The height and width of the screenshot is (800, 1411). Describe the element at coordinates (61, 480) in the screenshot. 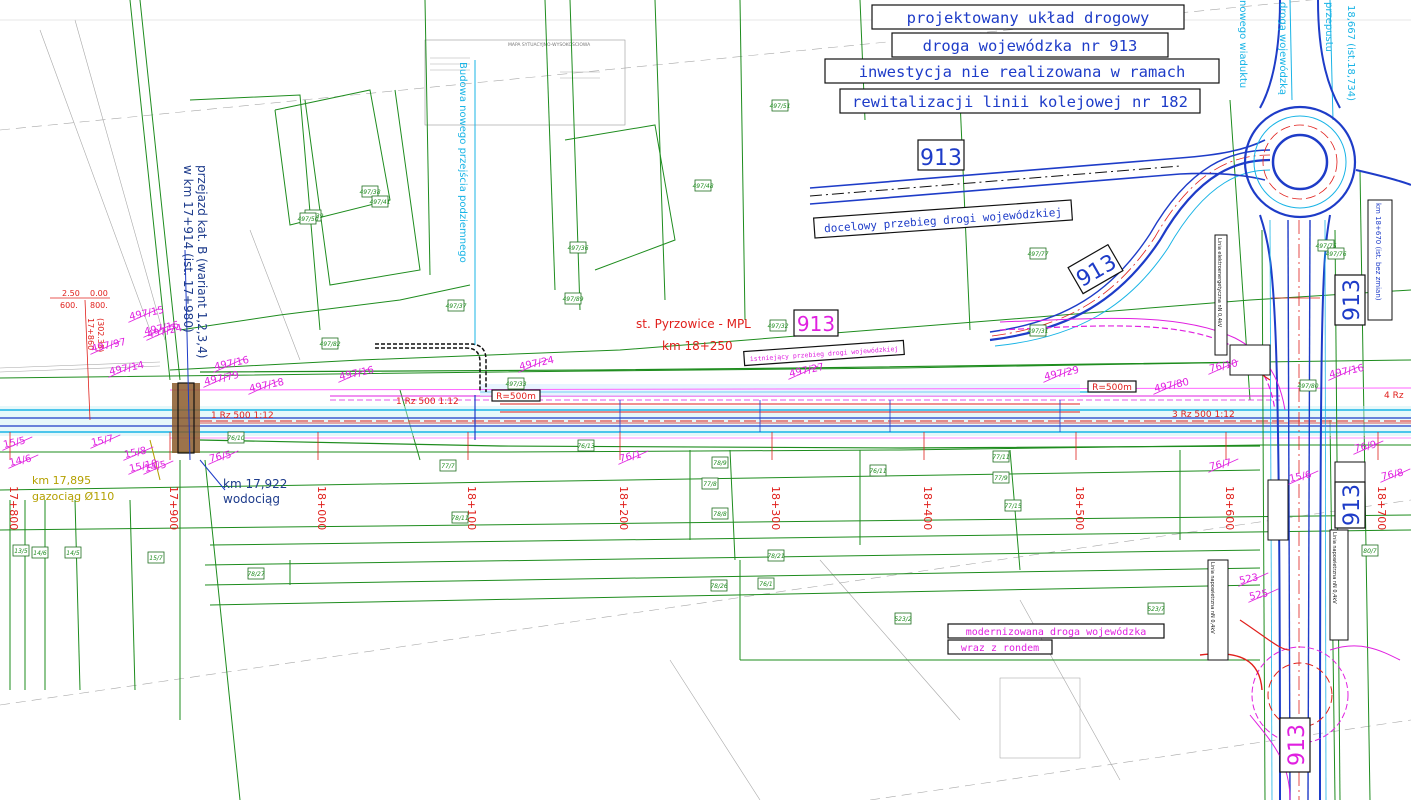

I see `gas-main-km: km 17,895` at that location.